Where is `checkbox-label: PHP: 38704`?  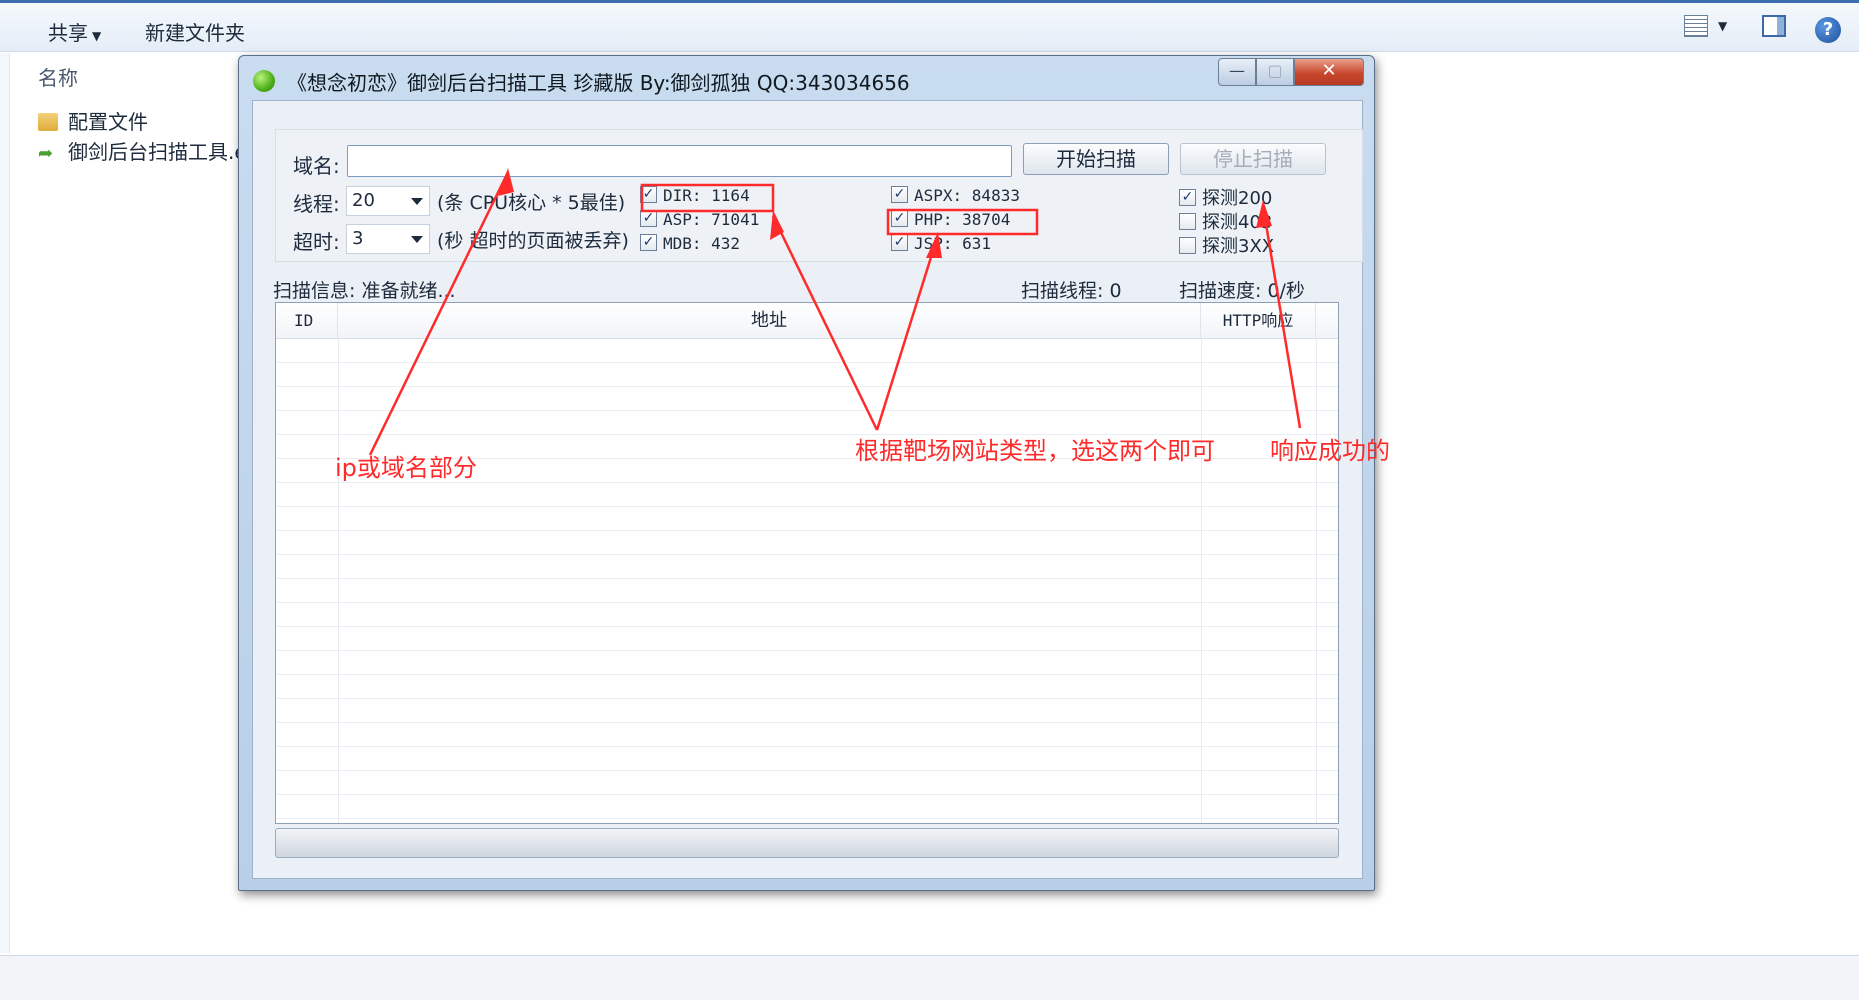
checkbox-label: PHP: 38704 is located at coordinates (962, 219).